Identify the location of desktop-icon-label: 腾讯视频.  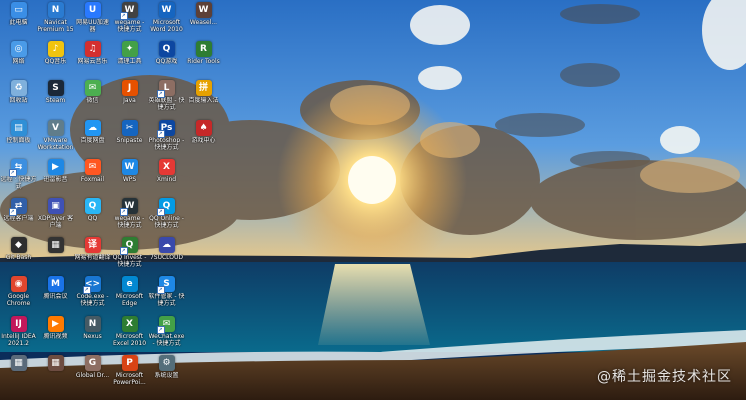
(55, 336).